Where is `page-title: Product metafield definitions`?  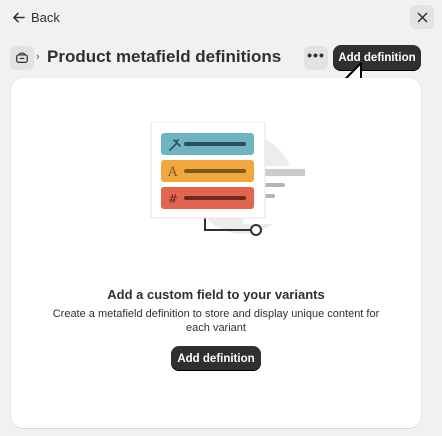 page-title: Product metafield definitions is located at coordinates (164, 56).